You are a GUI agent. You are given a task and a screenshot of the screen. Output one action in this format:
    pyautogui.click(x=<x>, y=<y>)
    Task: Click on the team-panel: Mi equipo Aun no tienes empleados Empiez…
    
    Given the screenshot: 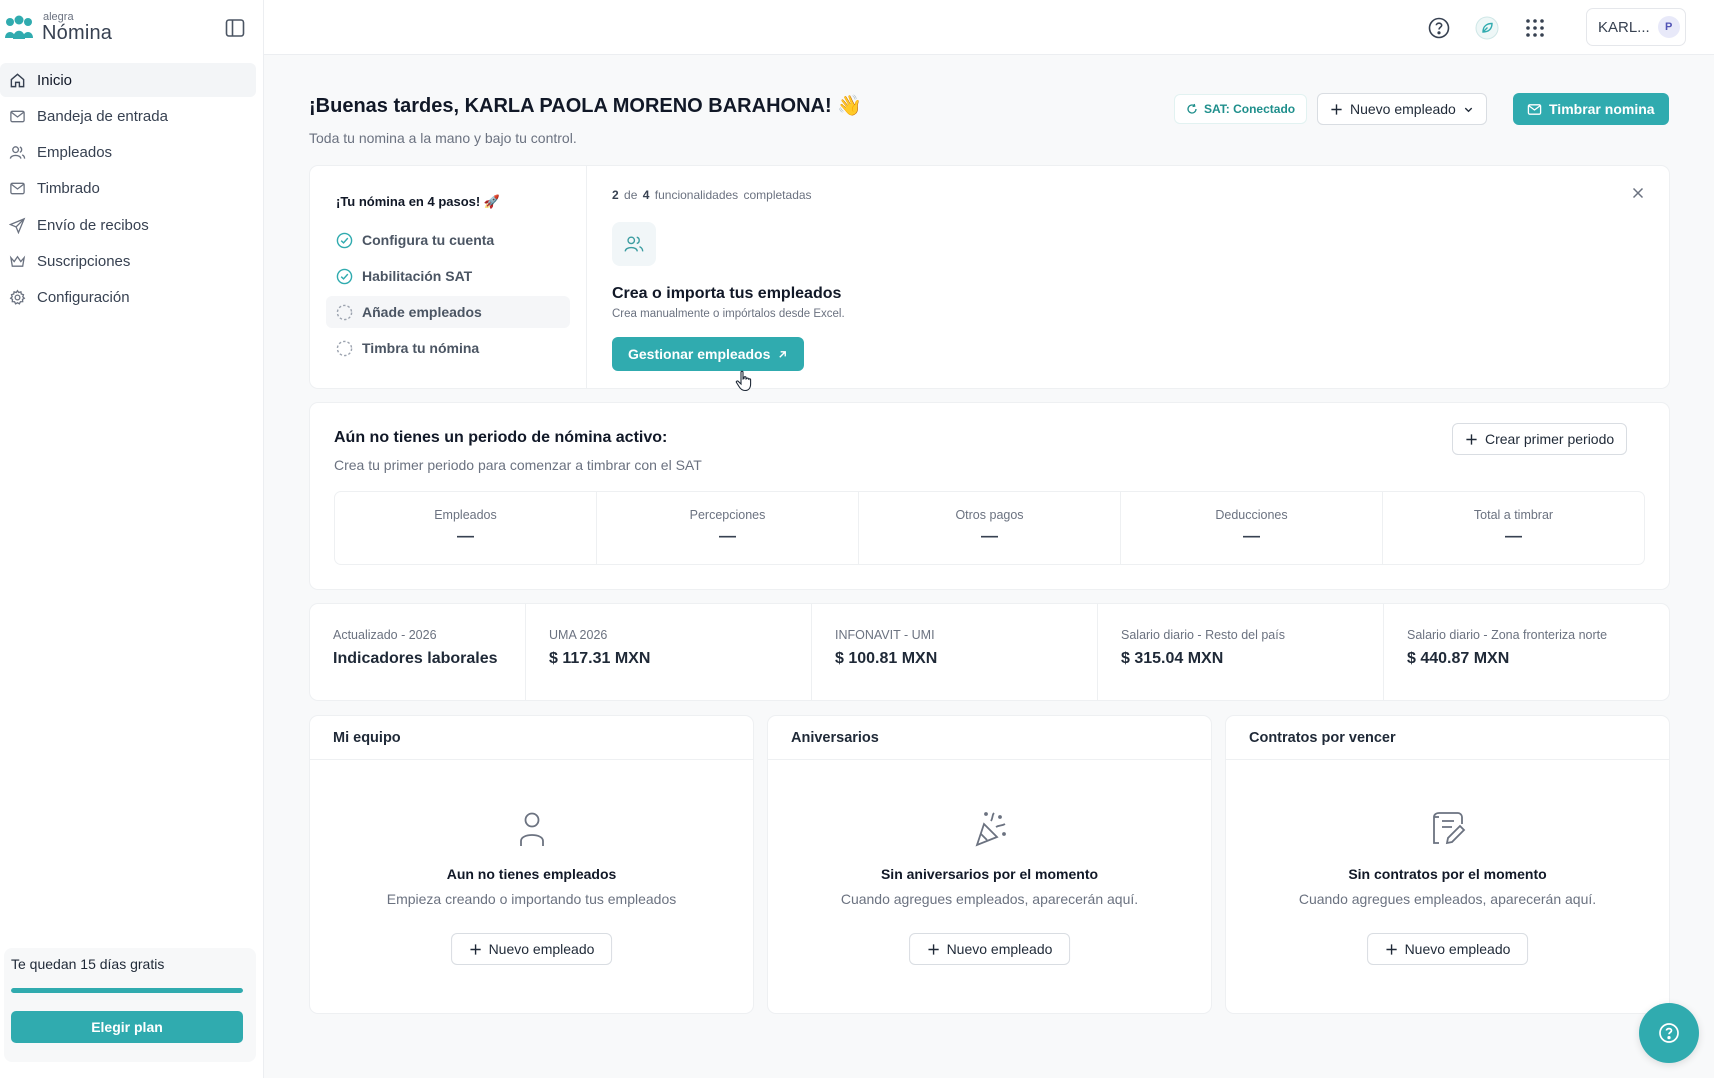 What is the action you would take?
    pyautogui.click(x=531, y=864)
    